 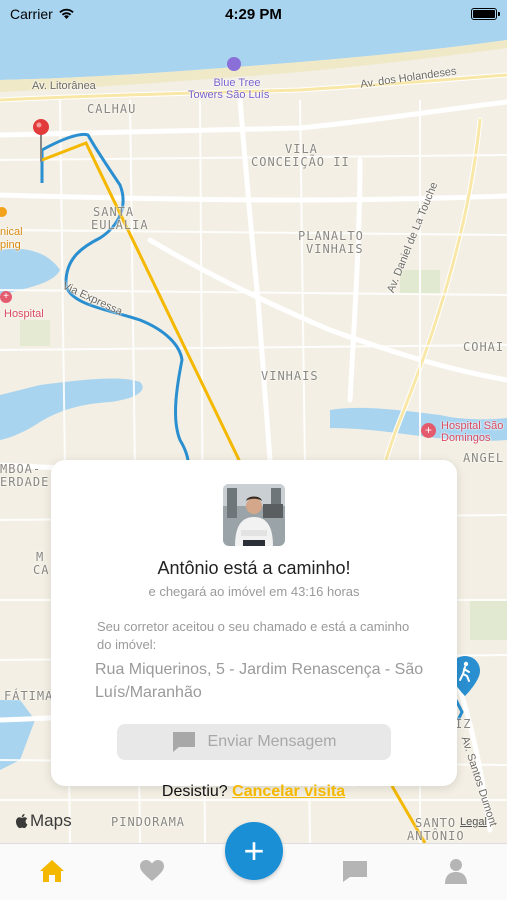 What do you see at coordinates (114, 212) in the screenshot?
I see `neighborhood-label: SANTA` at bounding box center [114, 212].